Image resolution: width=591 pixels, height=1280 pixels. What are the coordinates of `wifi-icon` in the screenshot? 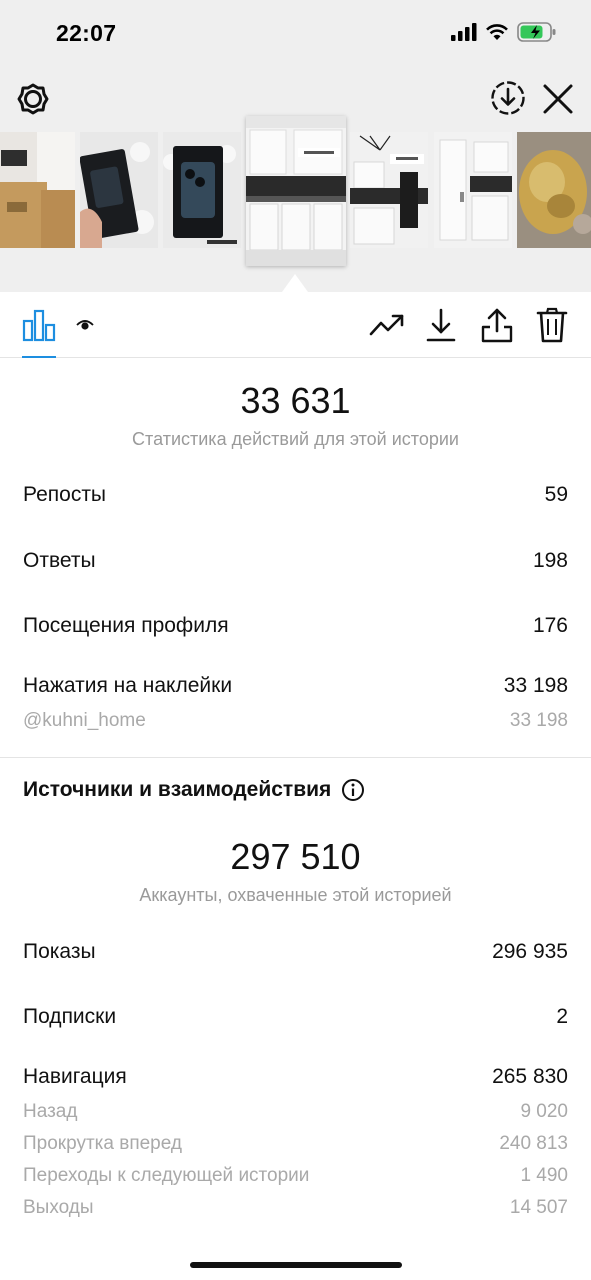 It's located at (497, 32).